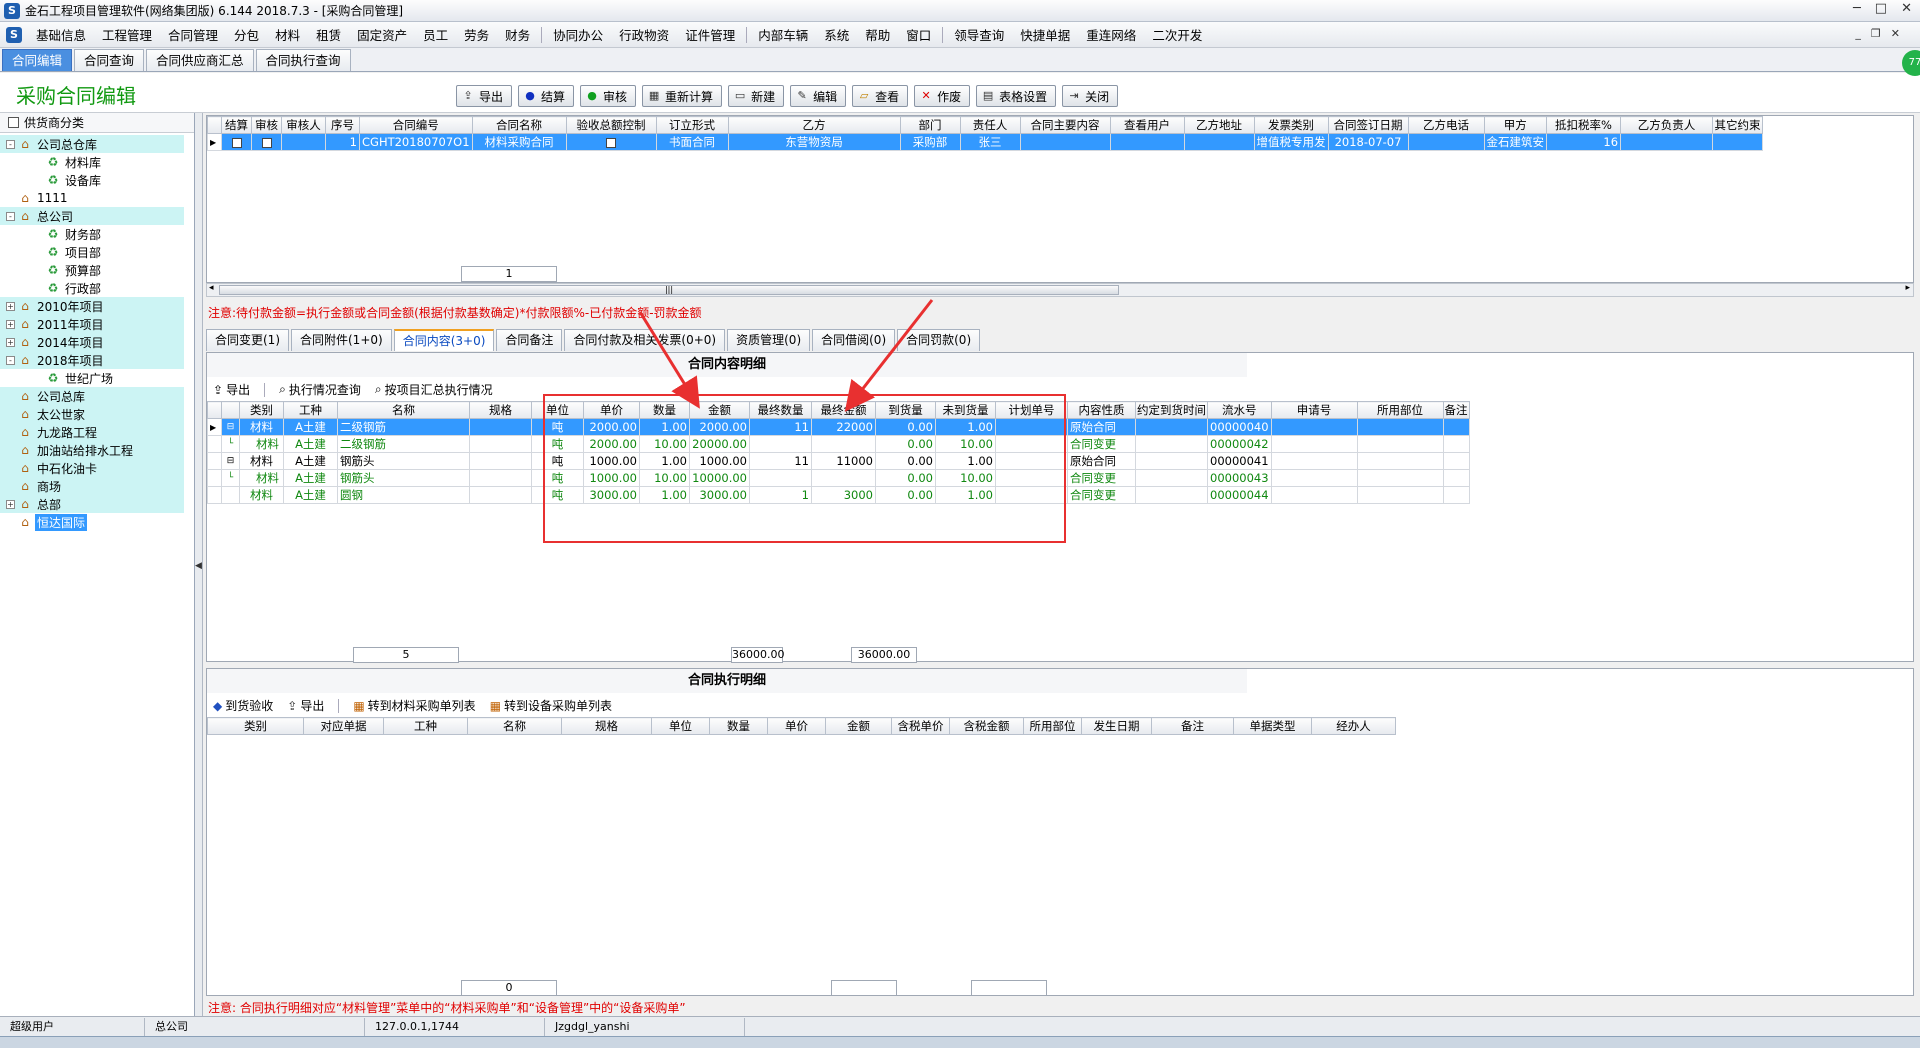 The width and height of the screenshot is (1920, 1048). Describe the element at coordinates (682, 96) in the screenshot. I see `toolbar-button-3: ▦ 重新计算` at that location.